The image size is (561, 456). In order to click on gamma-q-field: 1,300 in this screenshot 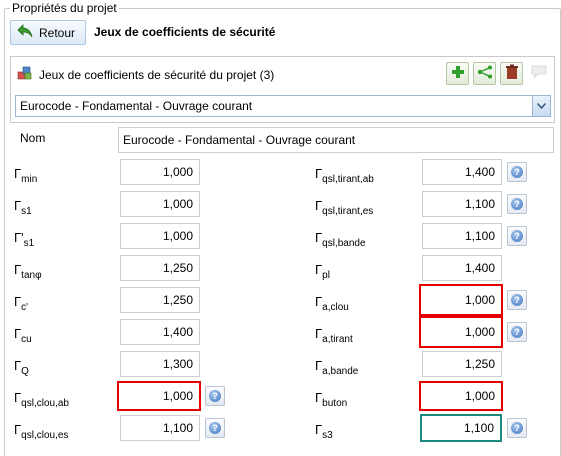, I will do `click(160, 364)`.